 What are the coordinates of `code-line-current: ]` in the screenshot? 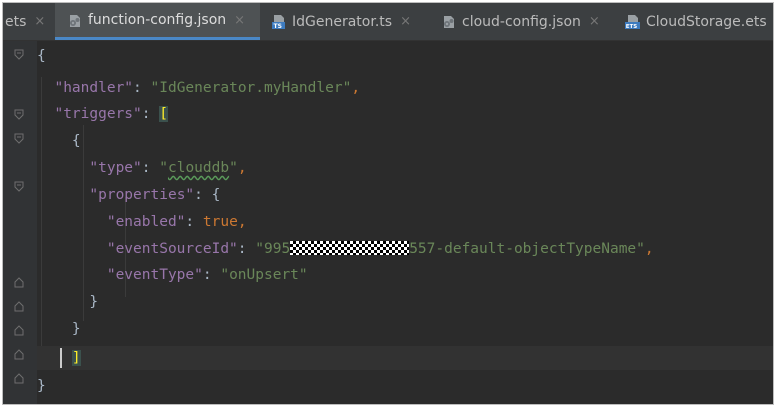 It's located at (405, 358).